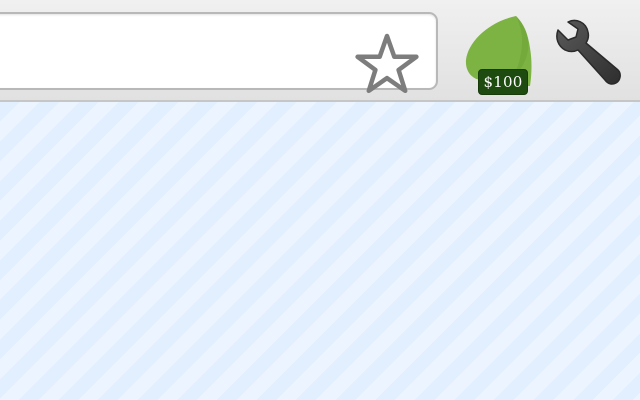  I want to click on wrench-icon, so click(592, 52).